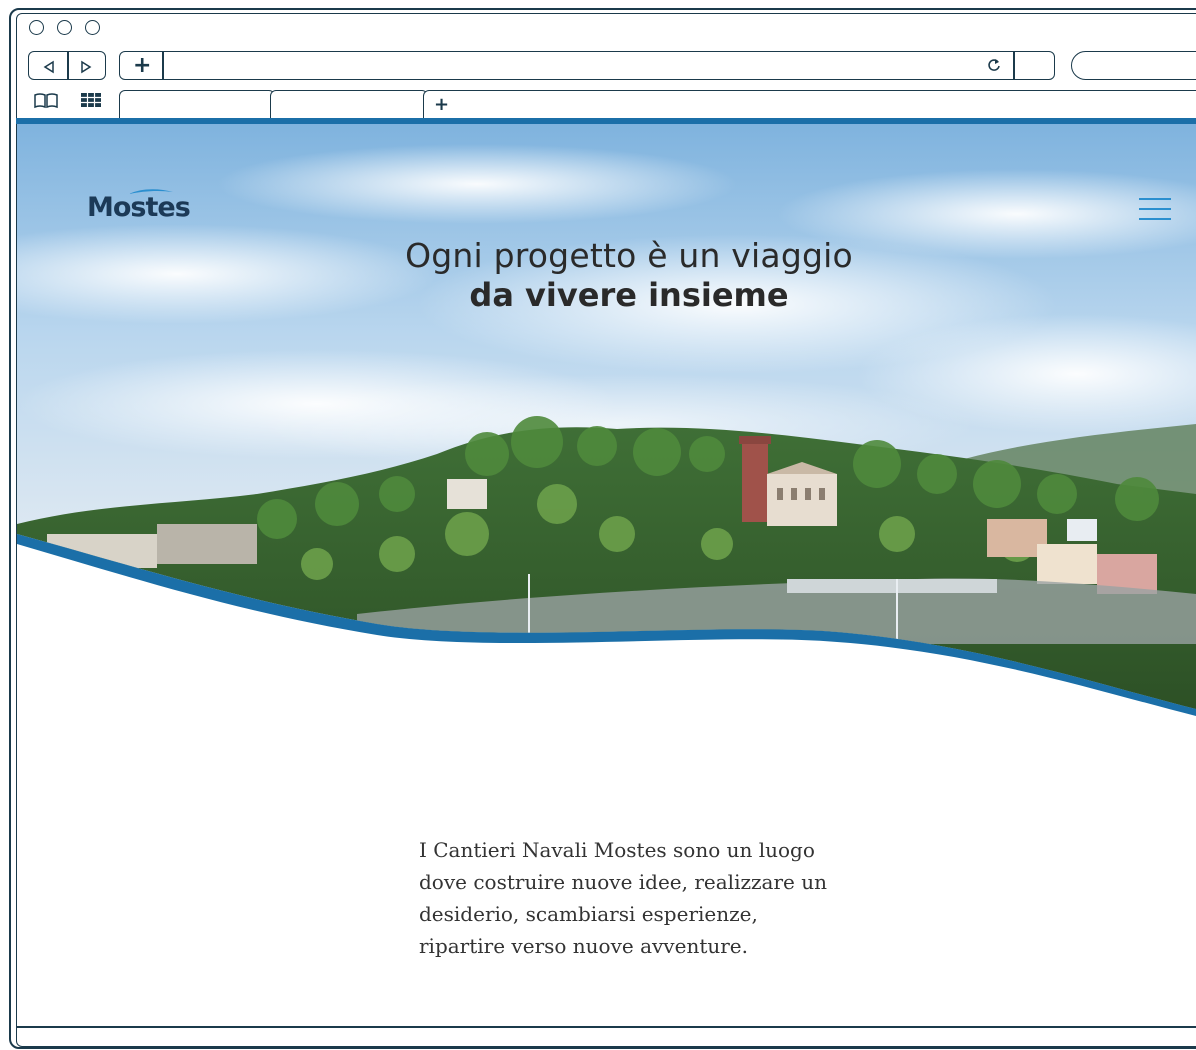 This screenshot has height=1050, width=1196. What do you see at coordinates (1133, 65) in the screenshot?
I see `search-field` at bounding box center [1133, 65].